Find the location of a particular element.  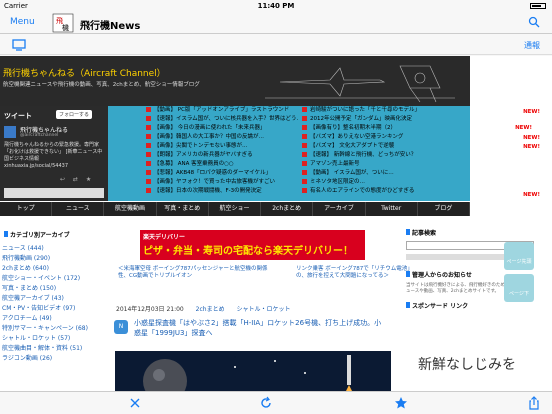

ad-text: ピザ・弁当・寿司の宅配なら楽天デリバリー！ is located at coordinates (248, 249).